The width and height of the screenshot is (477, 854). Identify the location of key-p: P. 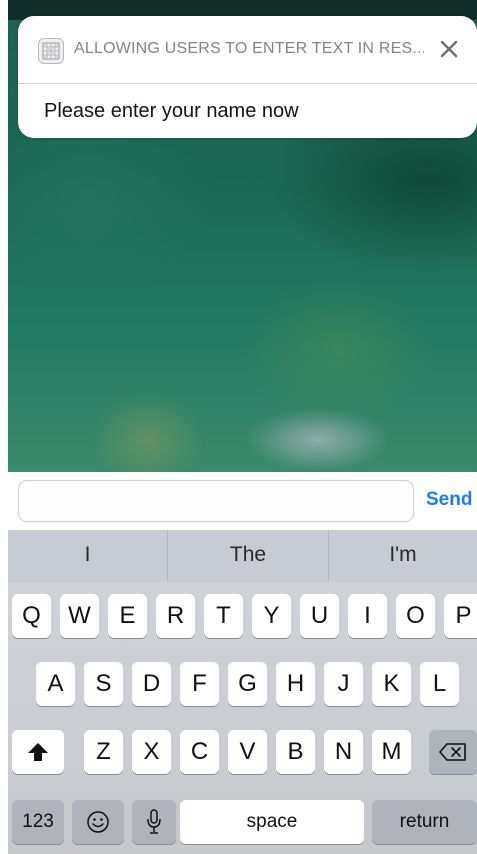
(460, 616).